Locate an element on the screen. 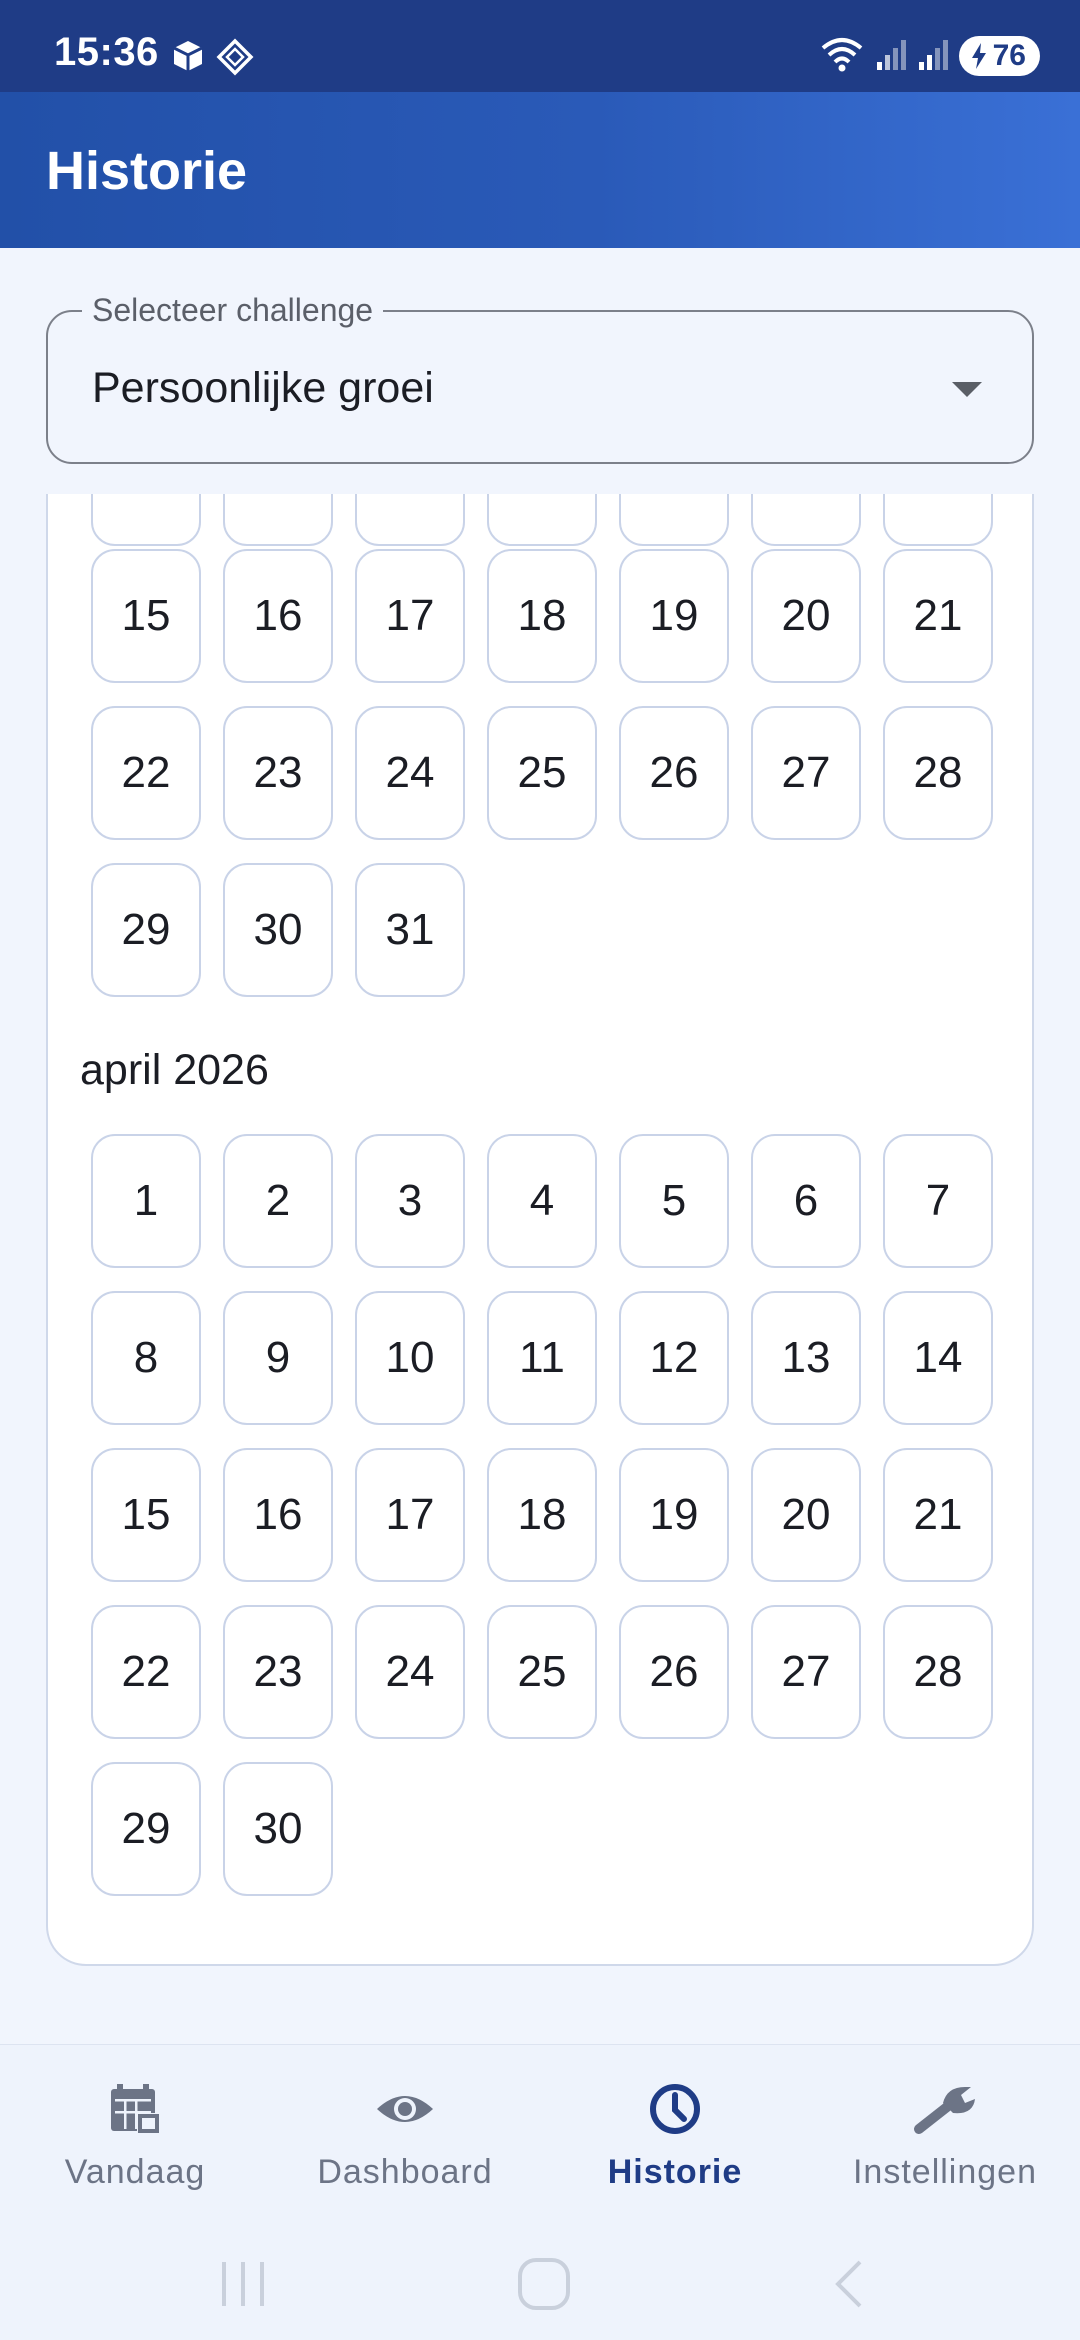 The width and height of the screenshot is (1080, 2340). calendar-day: 10 is located at coordinates (410, 1358).